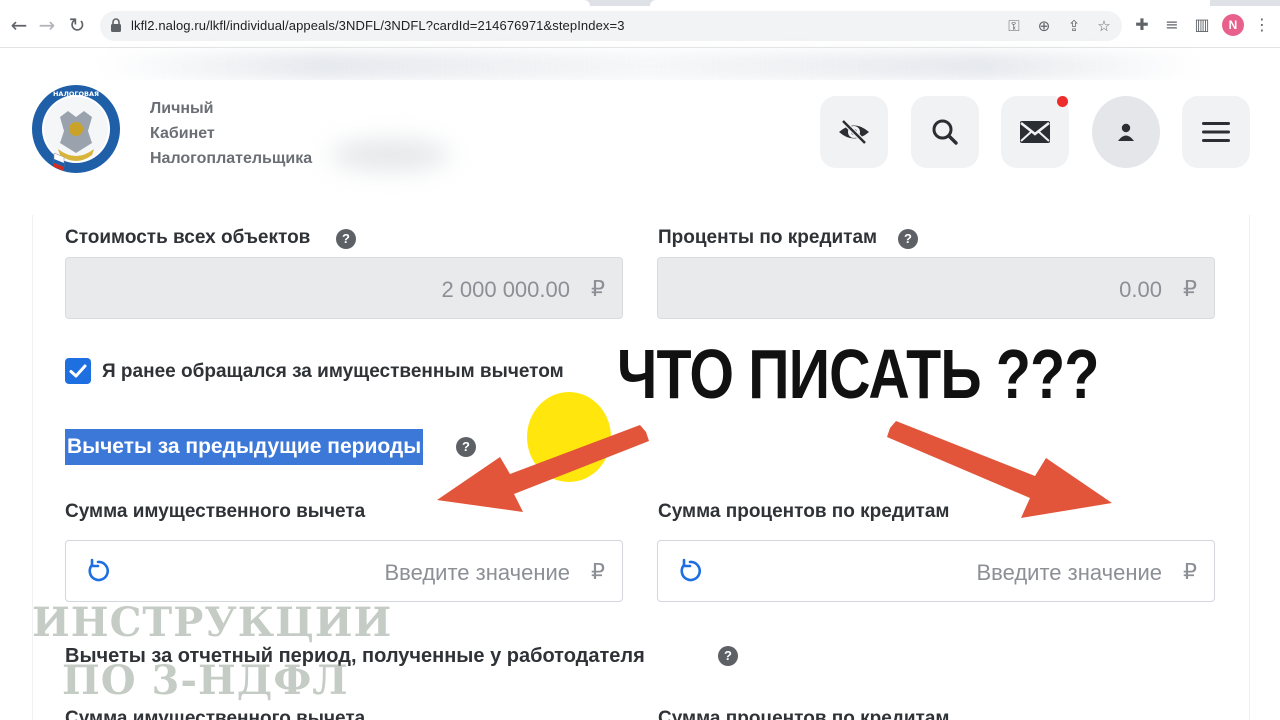  I want to click on brand-line-2: Кабинет, so click(182, 133).